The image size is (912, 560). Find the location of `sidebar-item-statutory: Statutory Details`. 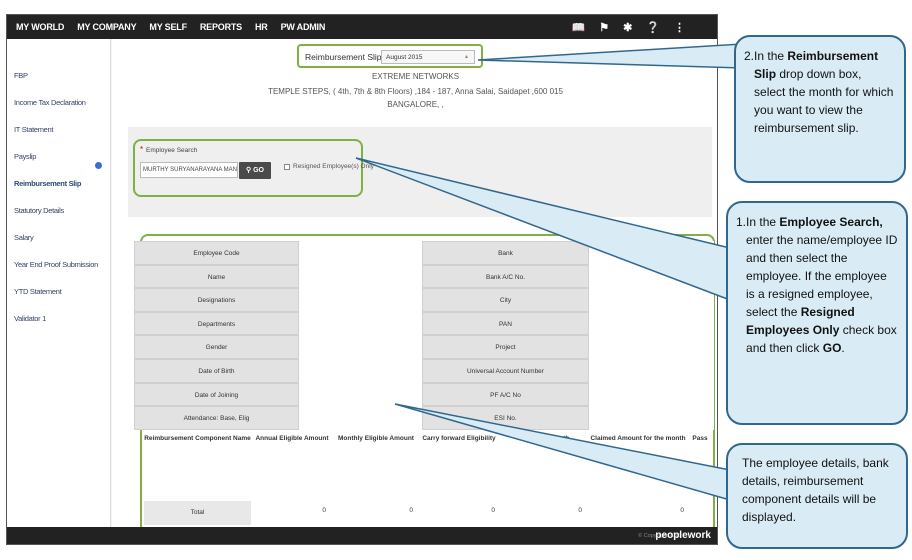

sidebar-item-statutory: Statutory Details is located at coordinates (39, 210).